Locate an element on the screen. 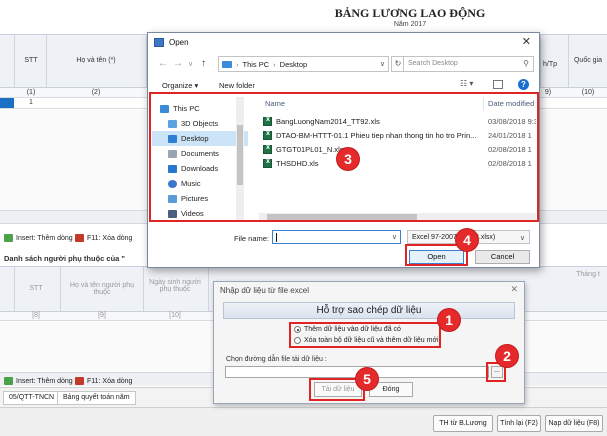 This screenshot has width=607, height=436. import-dialog-title: Nhập dữ liệu từ file excel is located at coordinates (264, 290).